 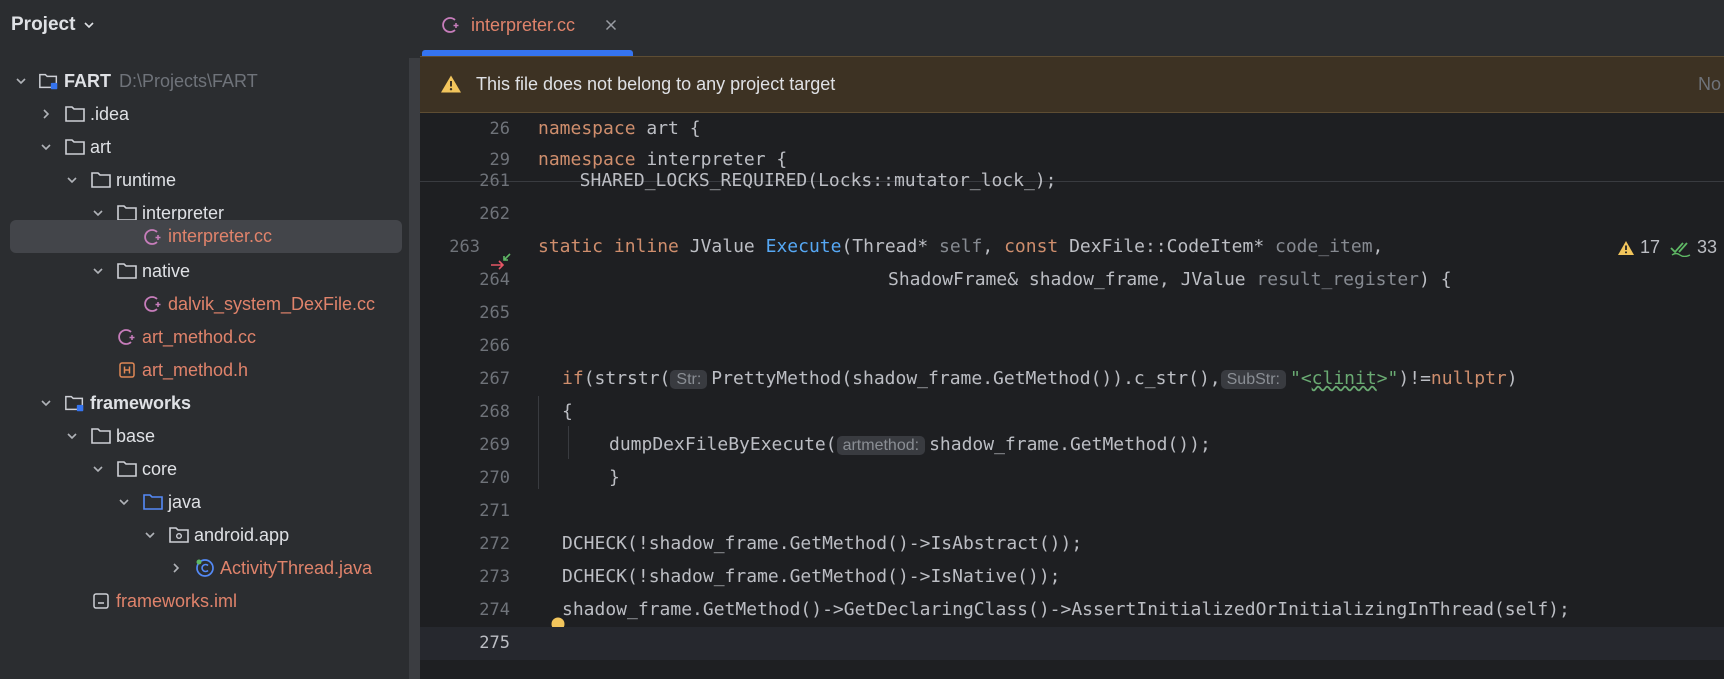 What do you see at coordinates (494, 643) in the screenshot?
I see `line-number: 275` at bounding box center [494, 643].